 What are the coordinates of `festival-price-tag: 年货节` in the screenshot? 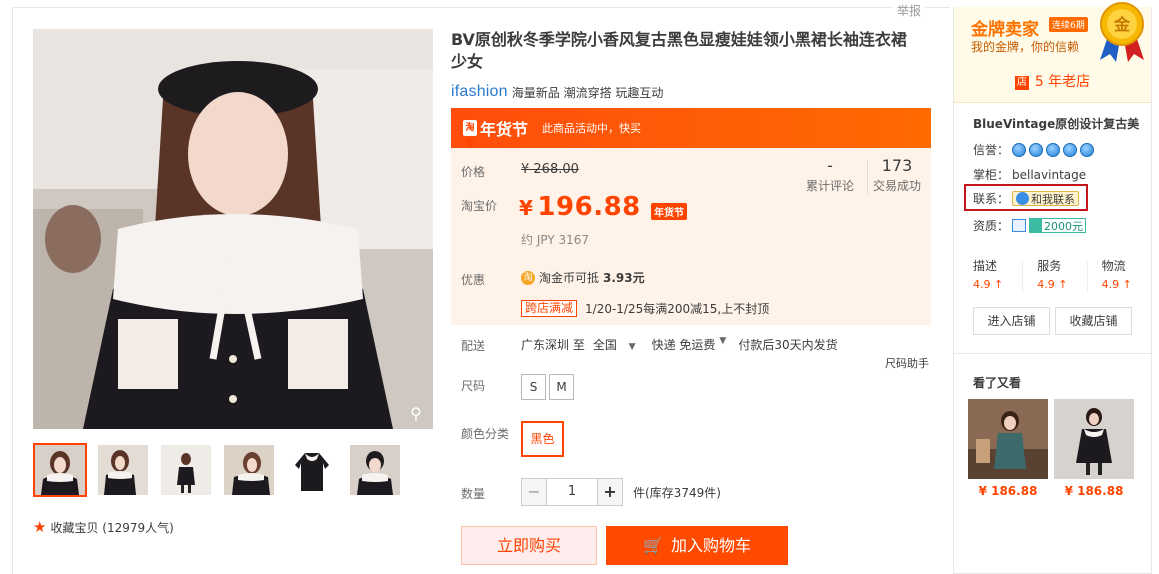 It's located at (669, 211).